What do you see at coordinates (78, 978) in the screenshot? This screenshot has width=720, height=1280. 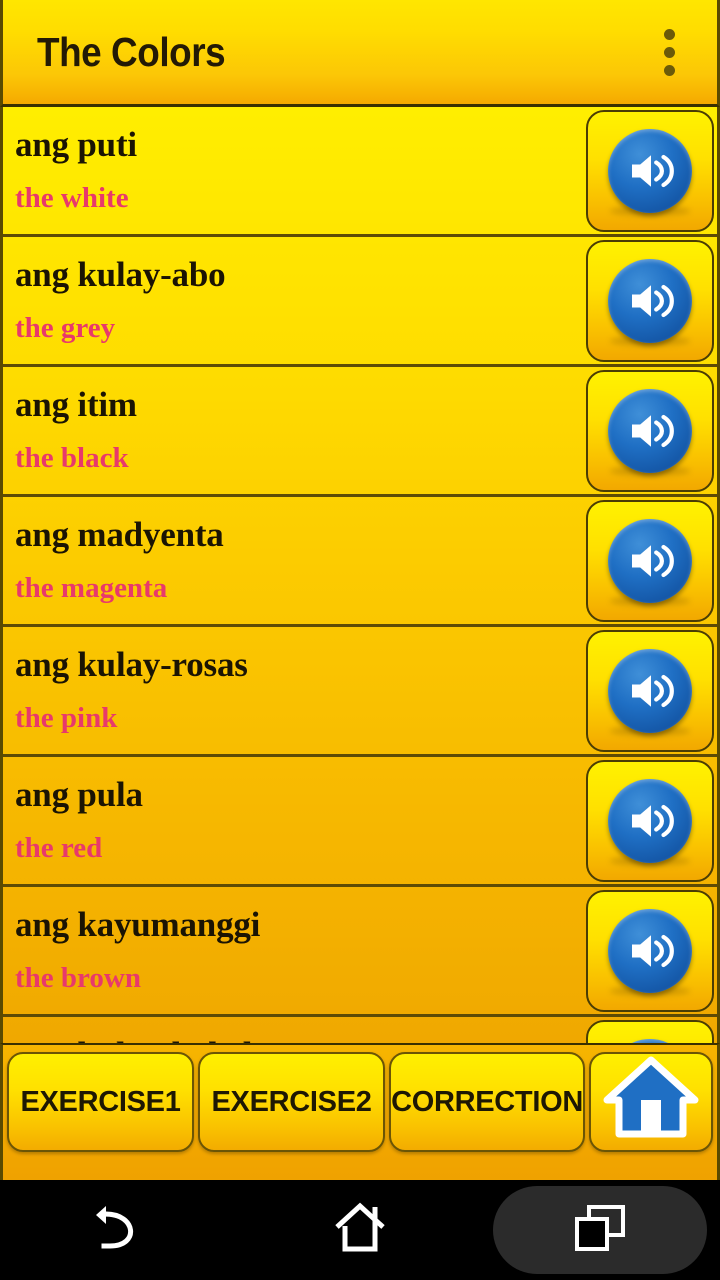 I see `translation-text: the brown` at bounding box center [78, 978].